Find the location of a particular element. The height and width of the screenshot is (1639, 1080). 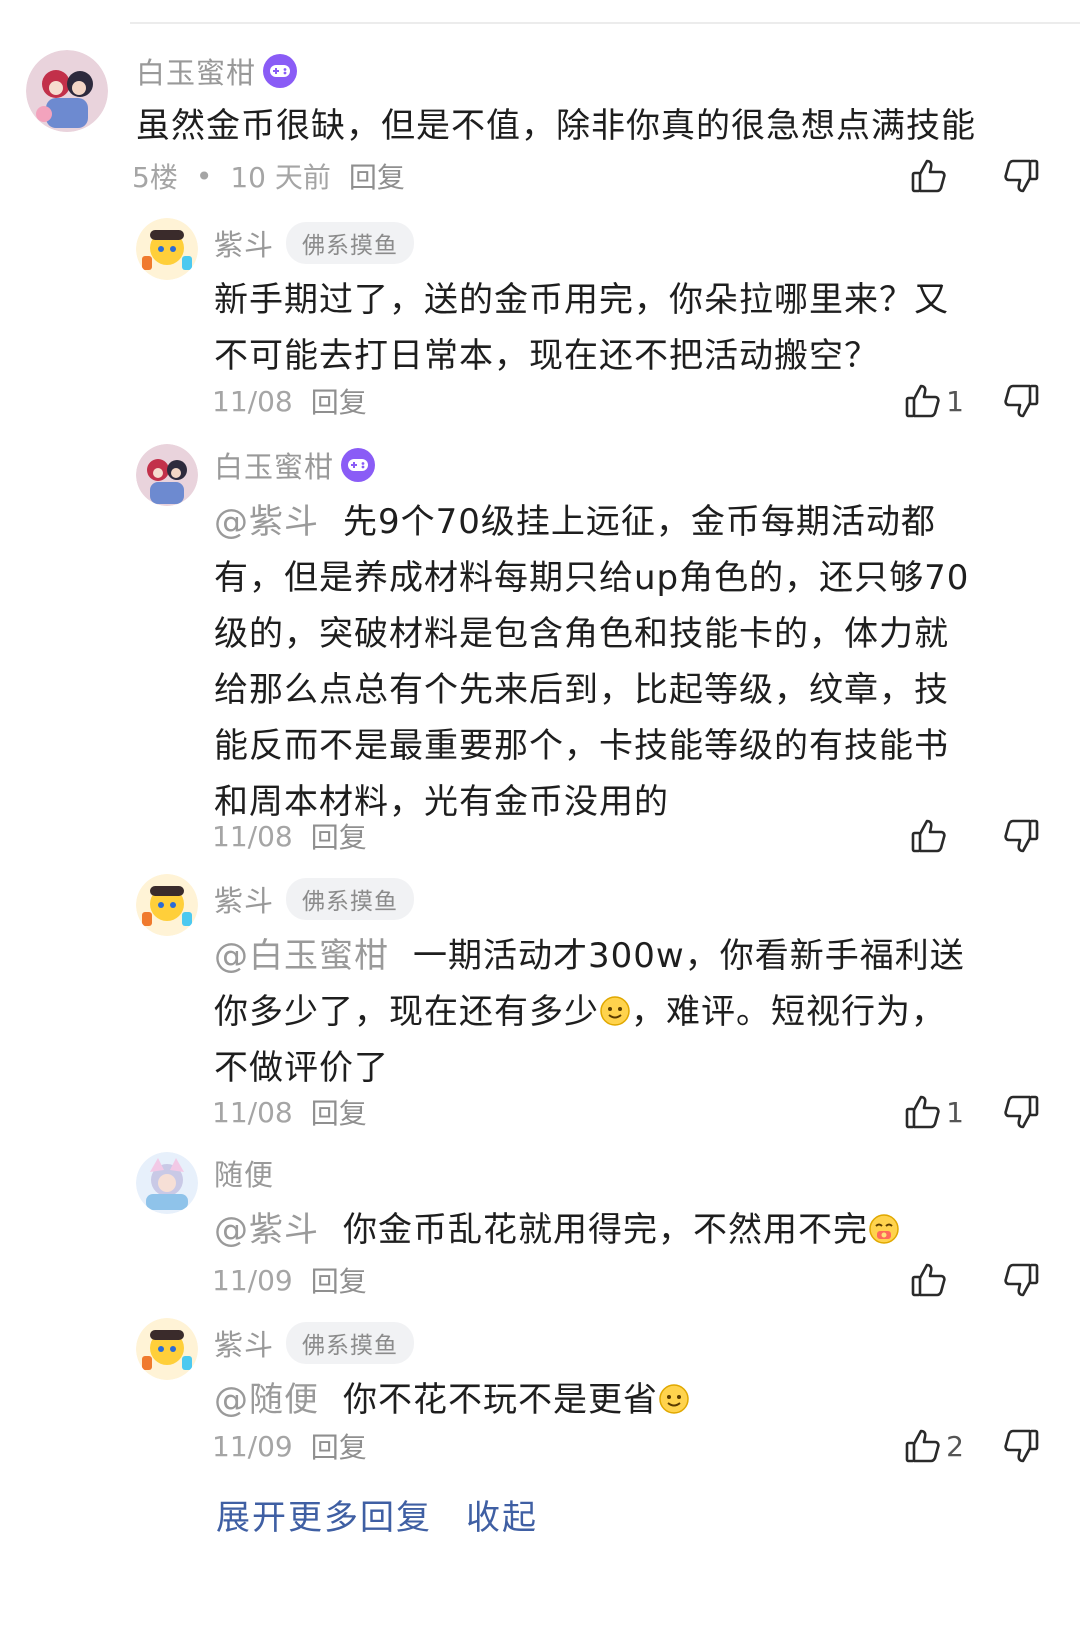

floor-label: 5楼 is located at coordinates (155, 177).